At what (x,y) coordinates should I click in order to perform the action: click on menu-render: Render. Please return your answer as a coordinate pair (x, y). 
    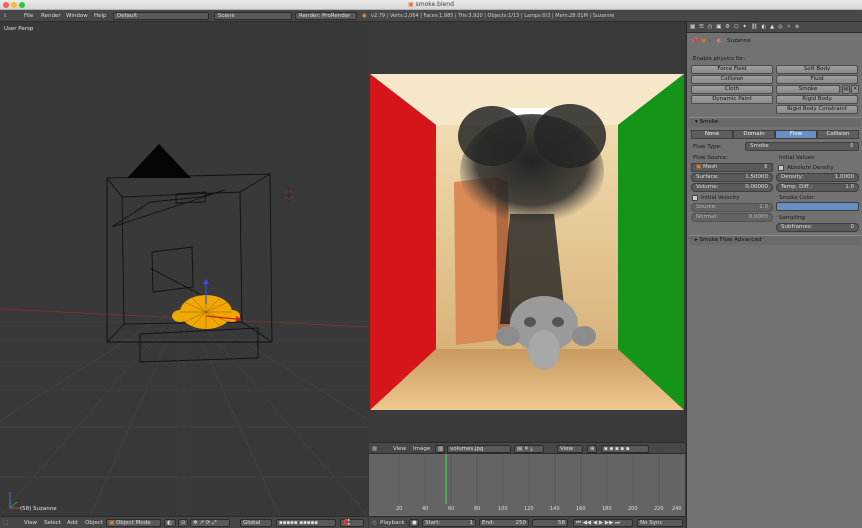
    Looking at the image, I should click on (51, 16).